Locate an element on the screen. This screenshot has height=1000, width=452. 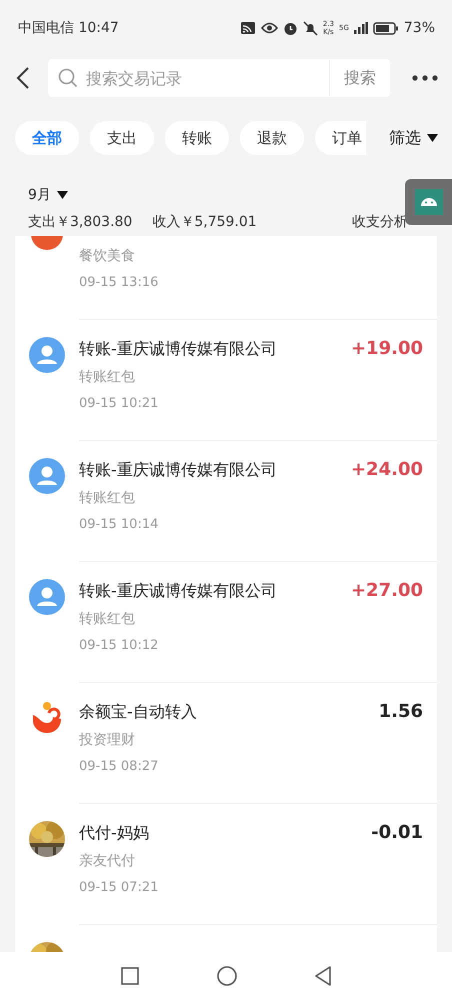
transaction-time: 09-15 07:21 is located at coordinates (119, 887).